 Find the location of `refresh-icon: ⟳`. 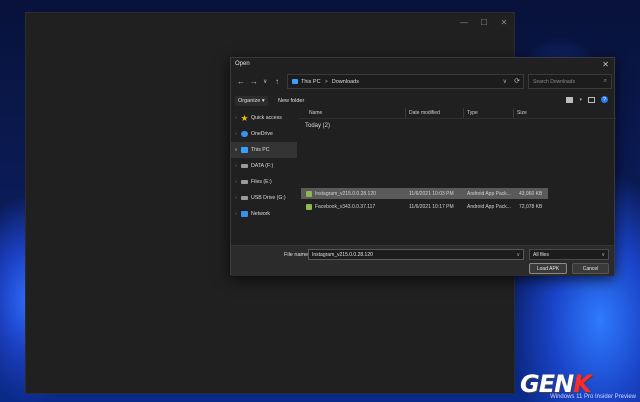

refresh-icon: ⟳ is located at coordinates (517, 81).